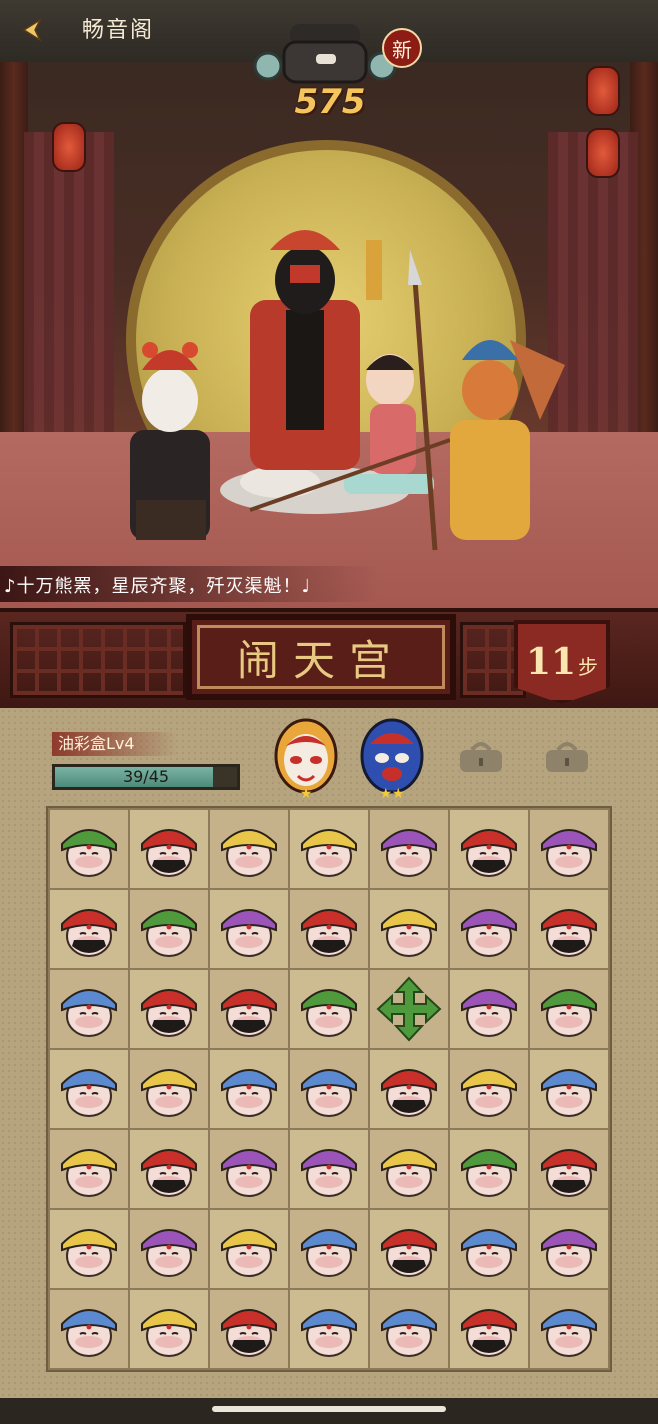 Image resolution: width=658 pixels, height=1424 pixels. What do you see at coordinates (330, 102) in the screenshot?
I see `score-value: 575` at bounding box center [330, 102].